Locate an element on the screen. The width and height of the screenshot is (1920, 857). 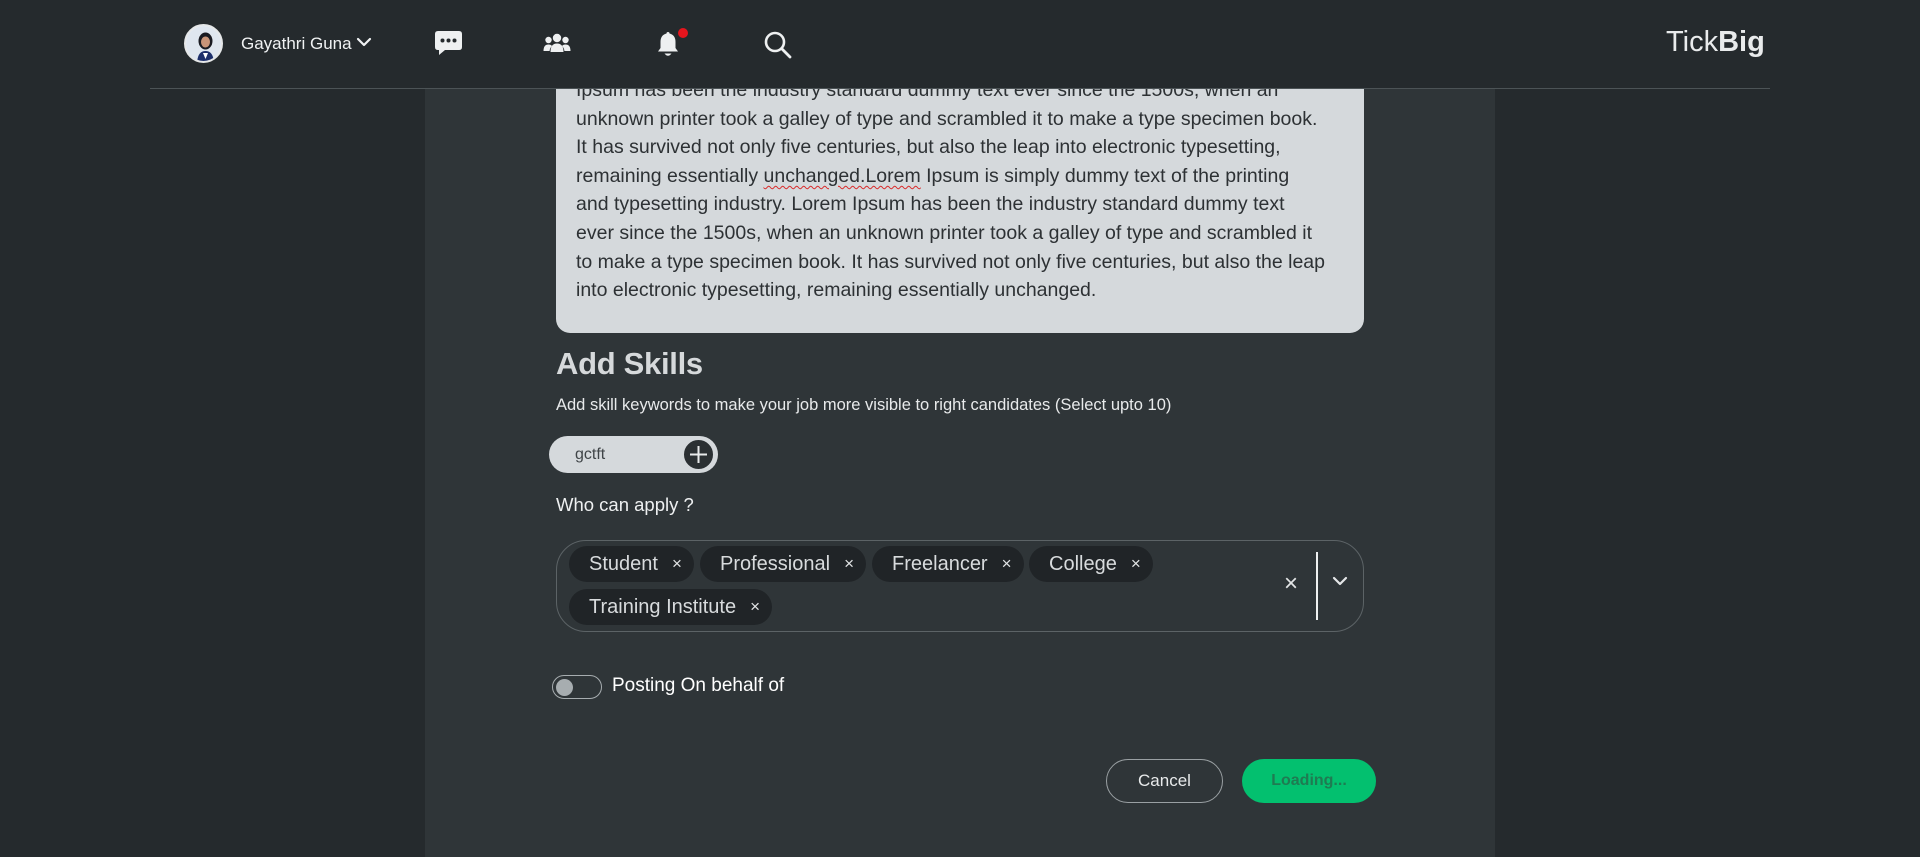
header-divider is located at coordinates (960, 88).